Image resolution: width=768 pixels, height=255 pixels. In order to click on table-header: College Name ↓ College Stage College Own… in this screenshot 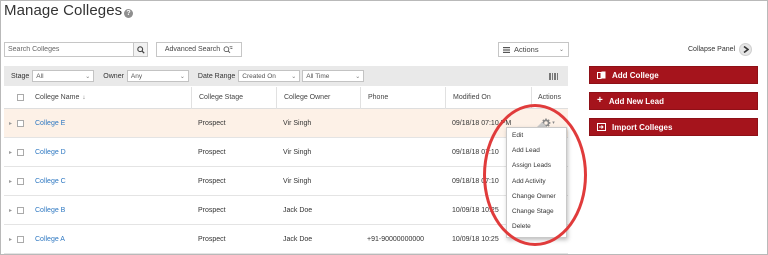, I will do `click(286, 97)`.